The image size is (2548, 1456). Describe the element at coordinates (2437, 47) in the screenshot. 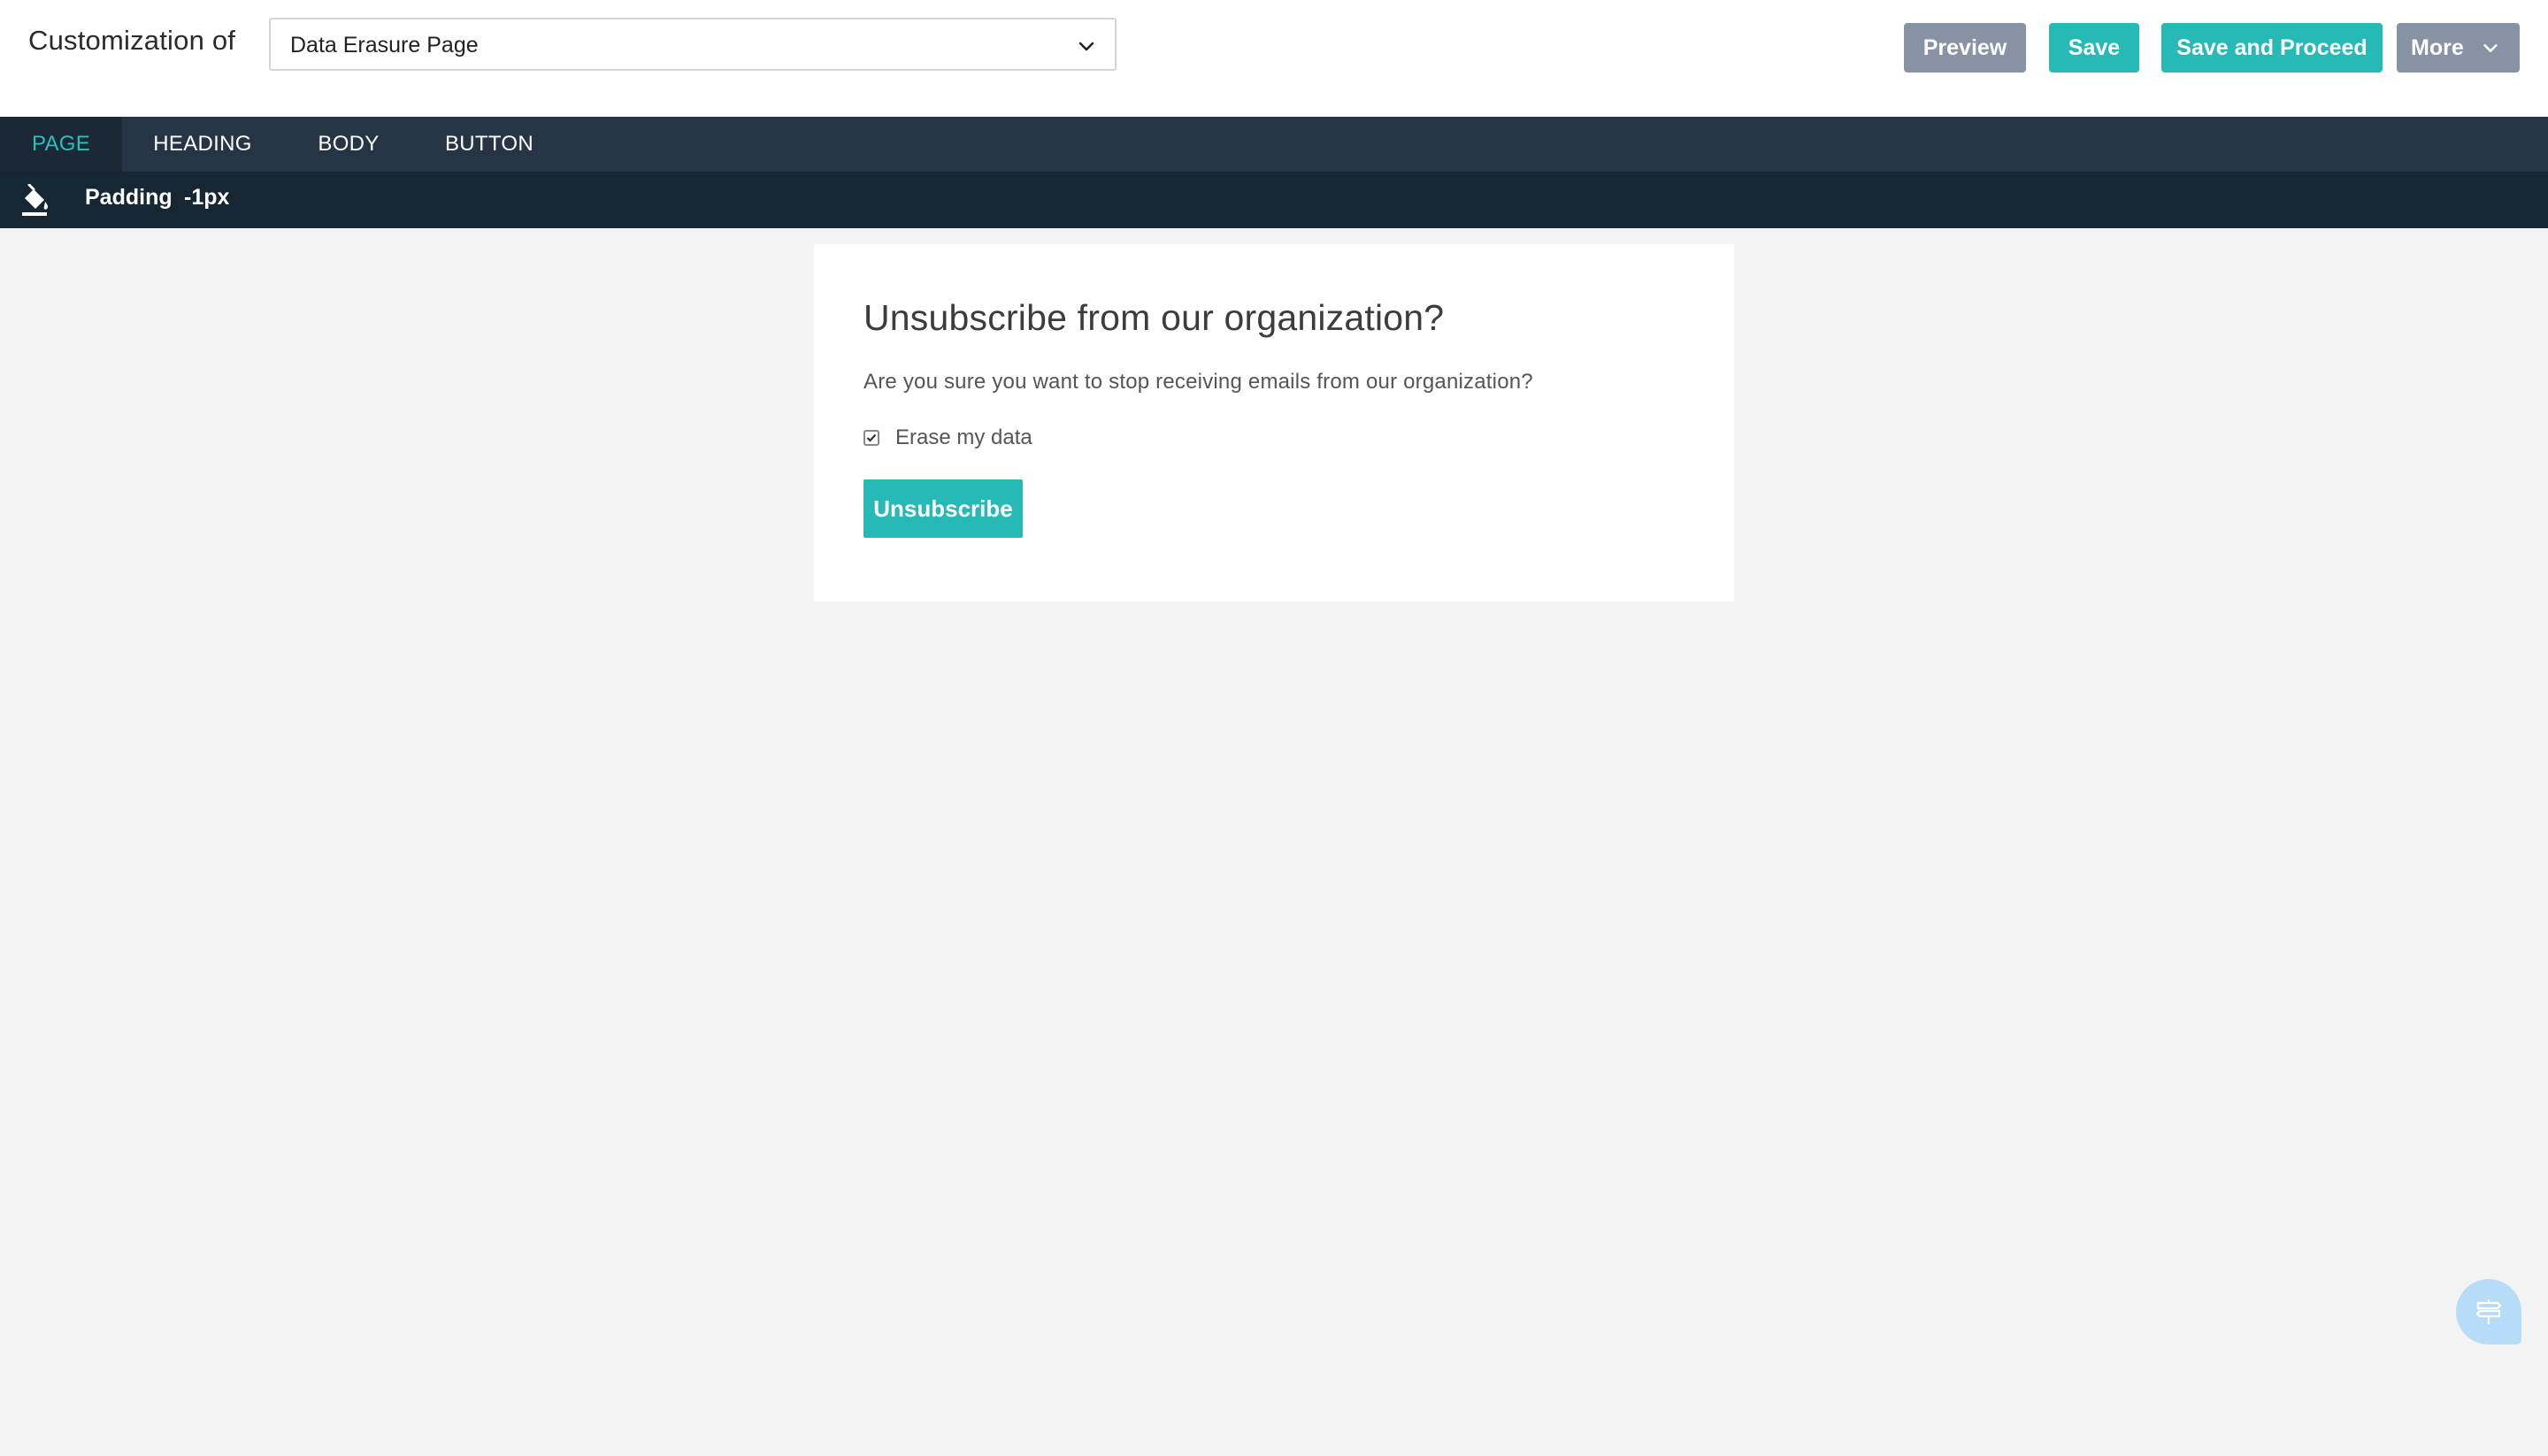

I see `more-button-label: More` at that location.